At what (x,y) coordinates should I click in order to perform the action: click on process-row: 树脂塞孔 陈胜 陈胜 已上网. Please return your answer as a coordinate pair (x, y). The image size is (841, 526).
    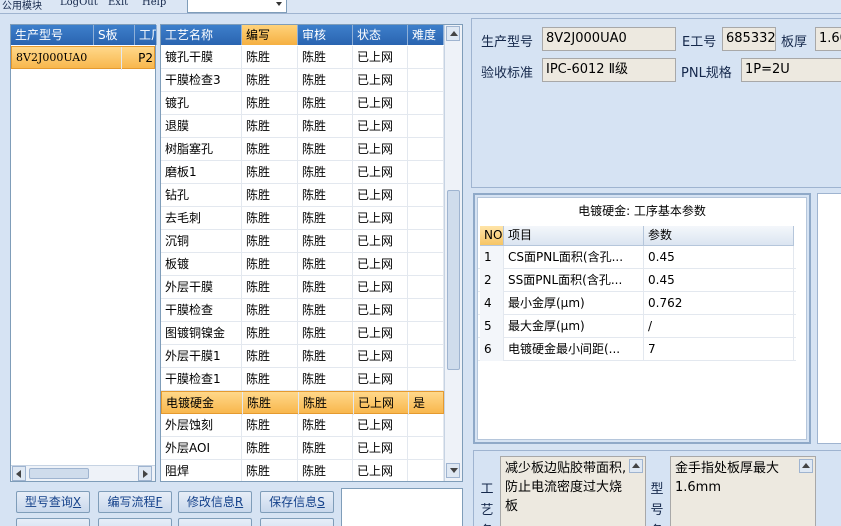
    Looking at the image, I should click on (302, 149).